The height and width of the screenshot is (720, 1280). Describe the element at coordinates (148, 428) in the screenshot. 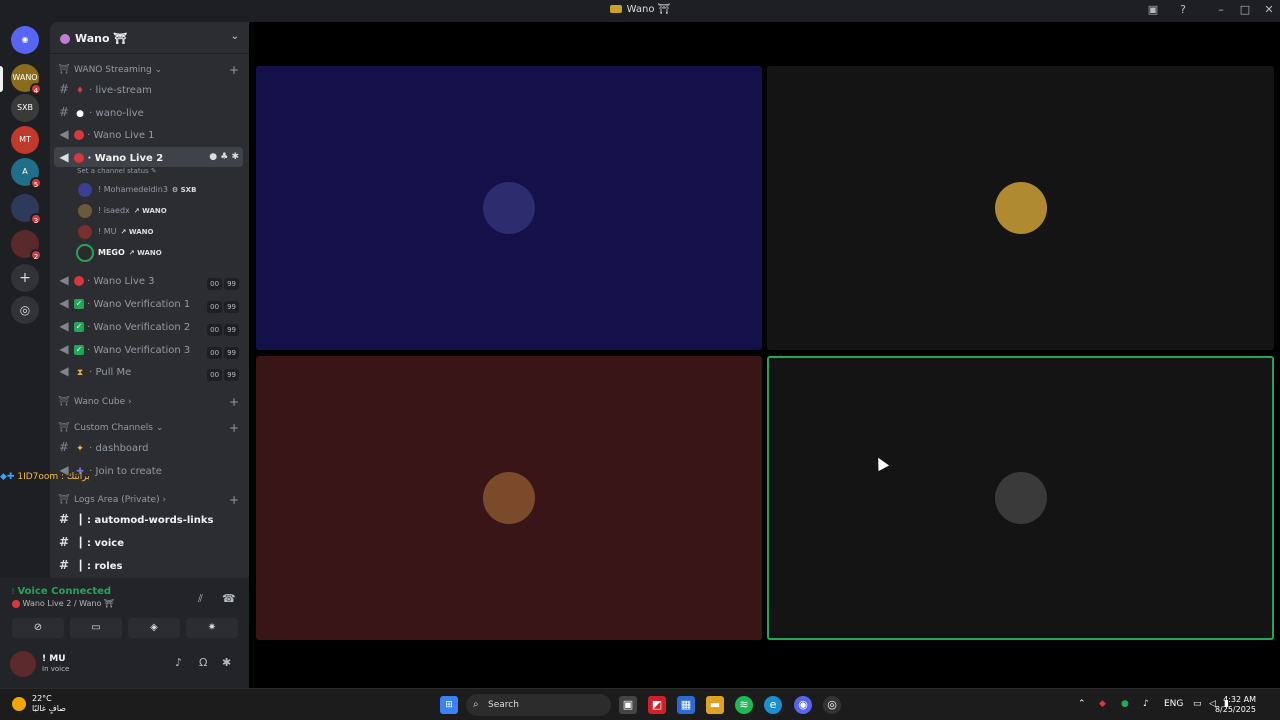

I see `category-custom-channels: ⛩ Custom Channels ⌄ +` at that location.